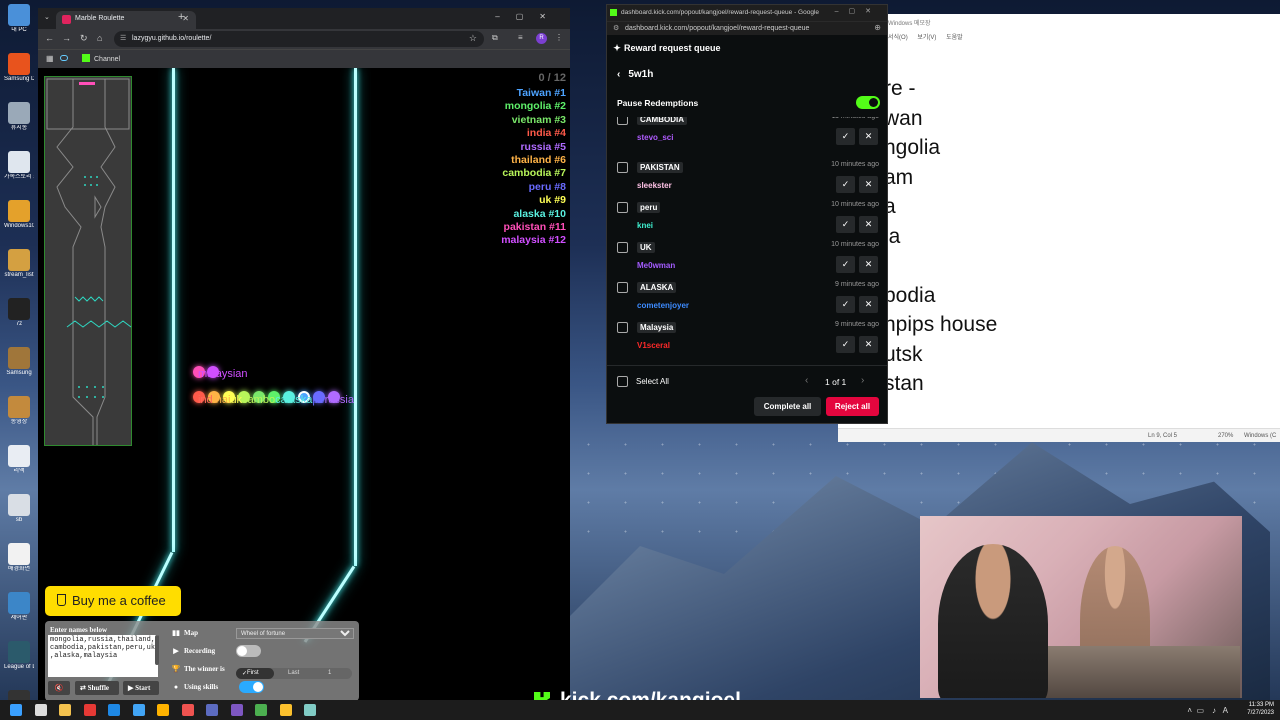 The image size is (1280, 720). I want to click on request-username: cometenjoyer, so click(663, 305).